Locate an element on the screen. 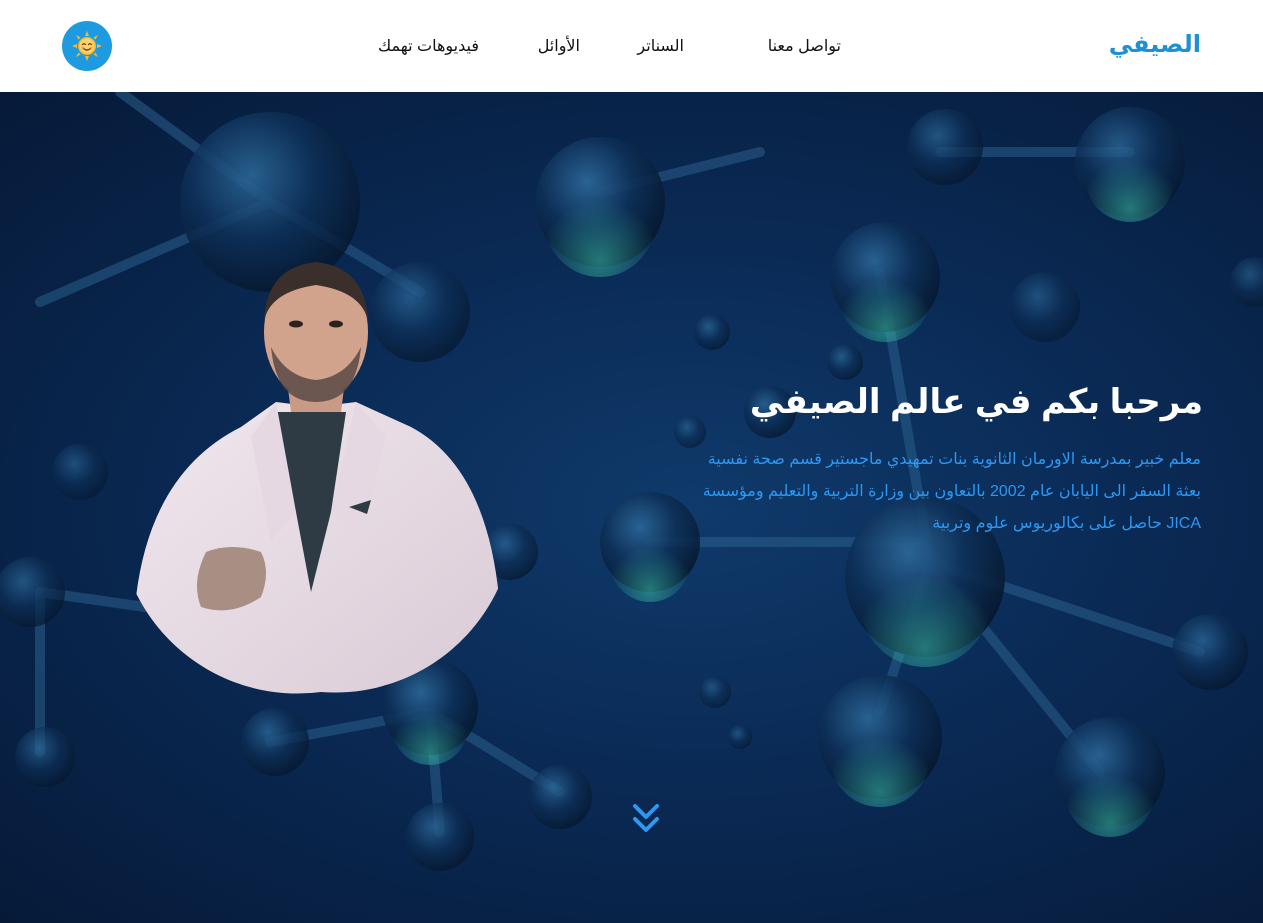 The image size is (1263, 923). hero-title: مرحبا بكم في عالم الصيفي is located at coordinates (976, 402).